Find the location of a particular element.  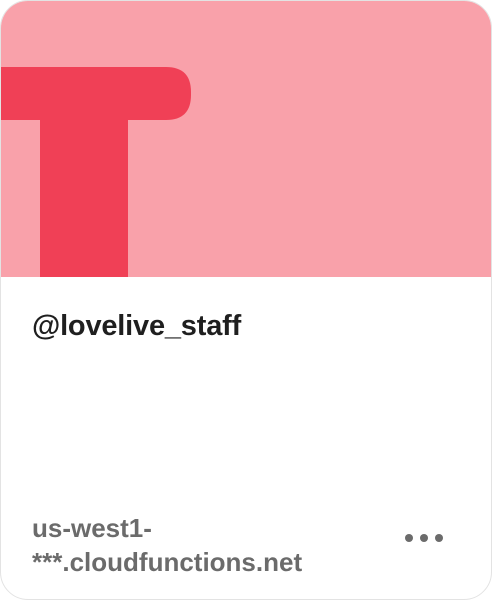

account-handle: @lovelive_staff is located at coordinates (137, 326).